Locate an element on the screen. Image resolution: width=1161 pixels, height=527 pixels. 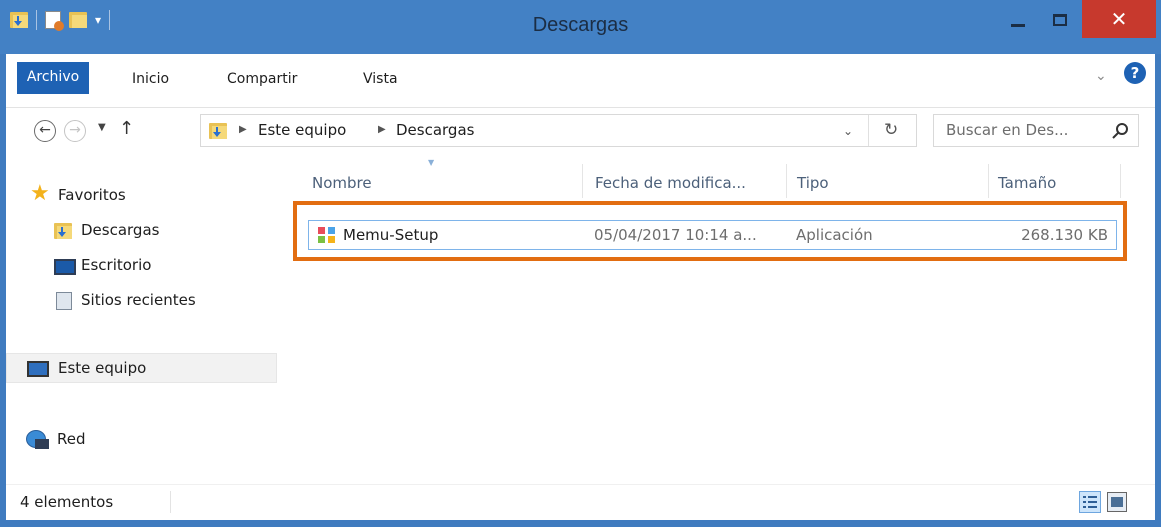
address-bar: ▶ Este equipo ▶ Descargas ⌄ ↻ is located at coordinates (558, 130).